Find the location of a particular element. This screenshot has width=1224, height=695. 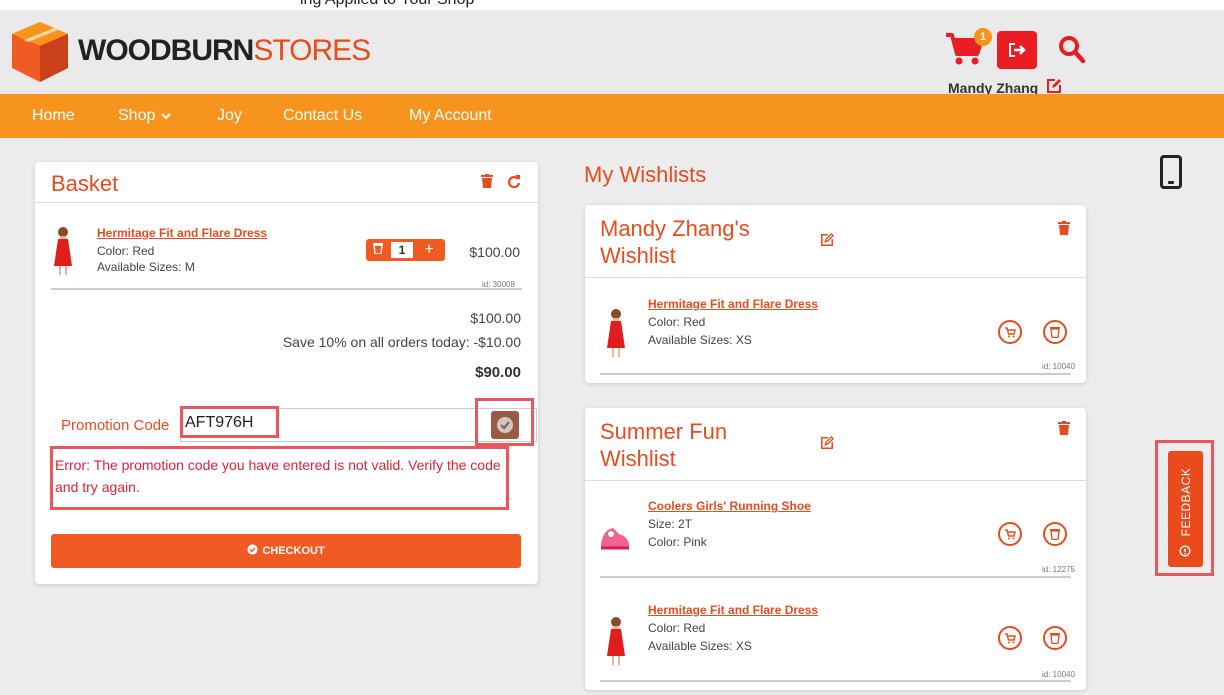

site-header: WOODBURNSTORES 1 Mandy Zhang is located at coordinates (612, 53).